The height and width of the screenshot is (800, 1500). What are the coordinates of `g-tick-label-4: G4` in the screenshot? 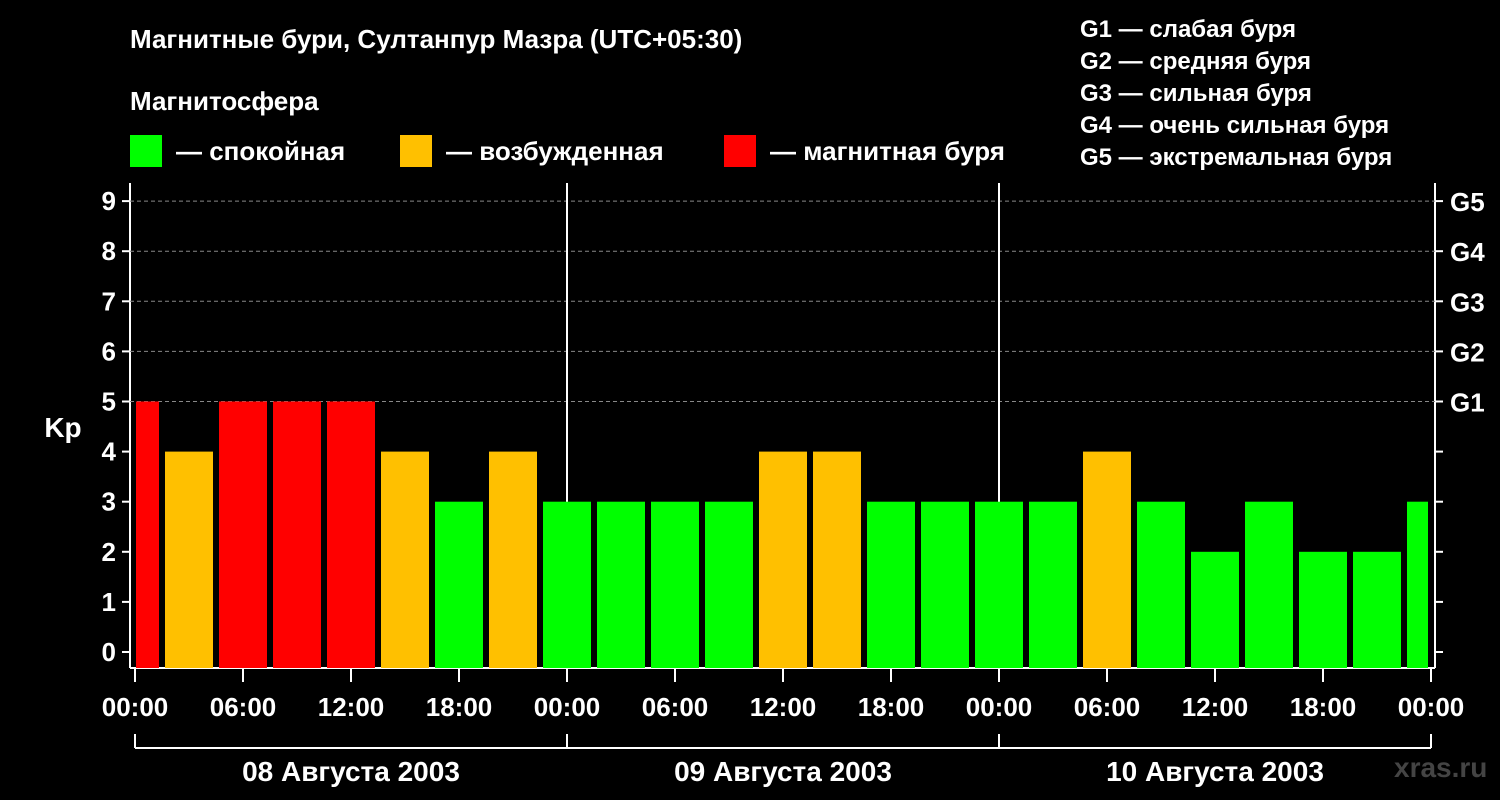 It's located at (1467, 252).